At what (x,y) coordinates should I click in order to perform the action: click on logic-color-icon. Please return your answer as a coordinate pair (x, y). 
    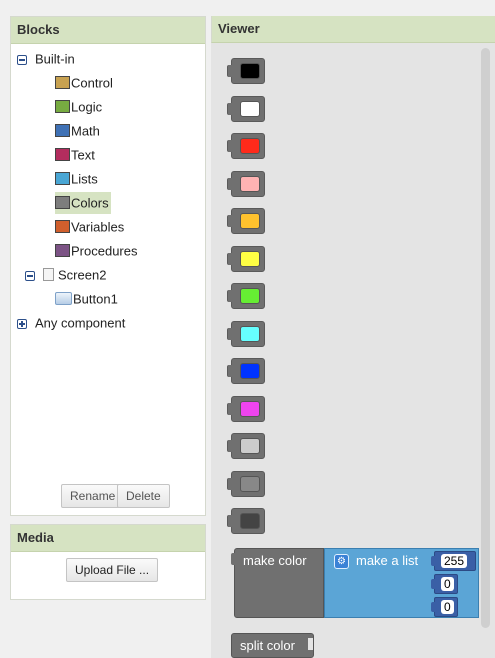
    Looking at the image, I should click on (62, 106).